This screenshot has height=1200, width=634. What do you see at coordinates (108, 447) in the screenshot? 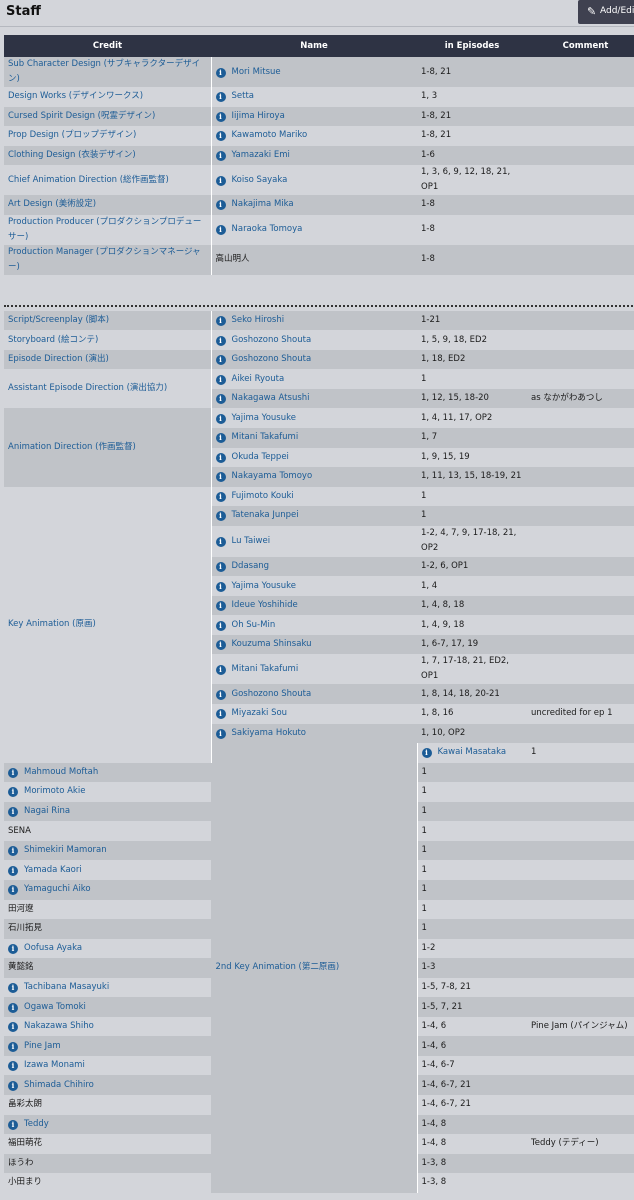
I see `credit-cell: Animation Direction (作画監督)` at bounding box center [108, 447].